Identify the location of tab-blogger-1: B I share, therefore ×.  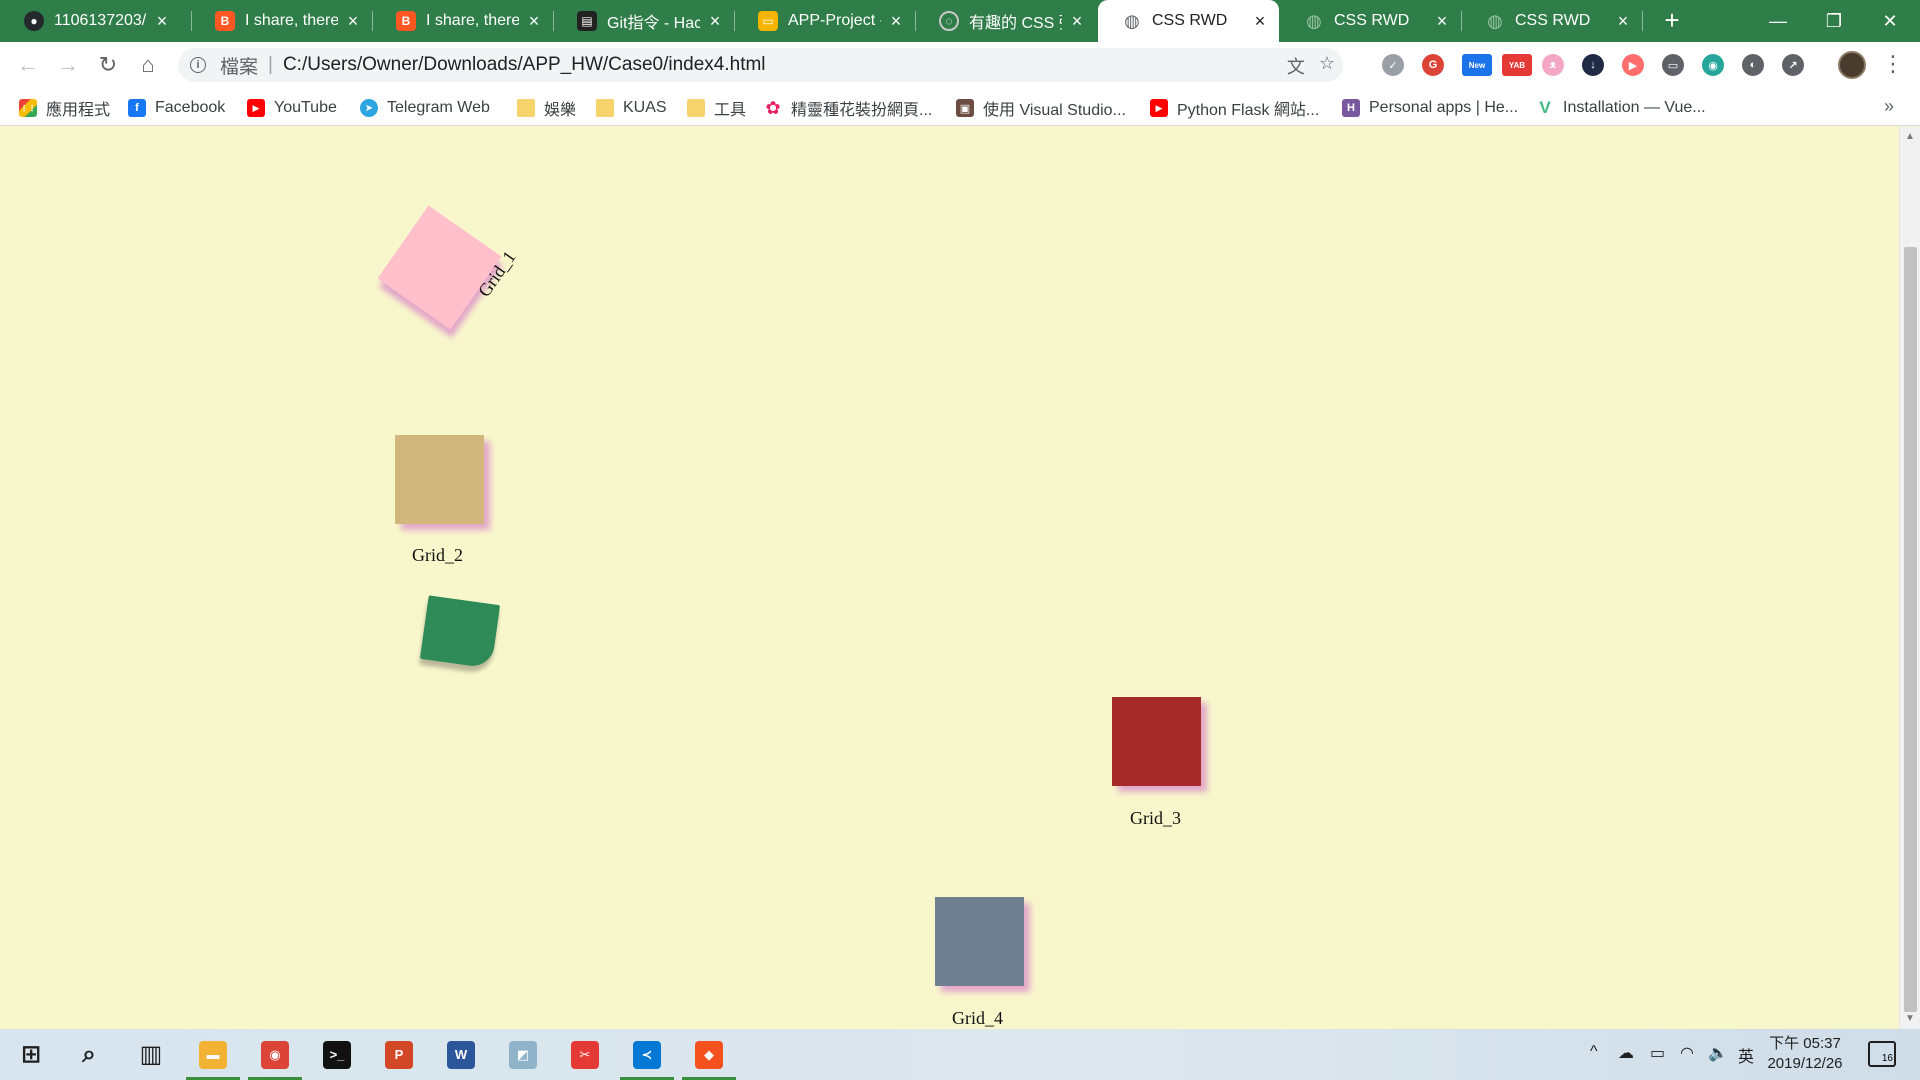
(281, 21).